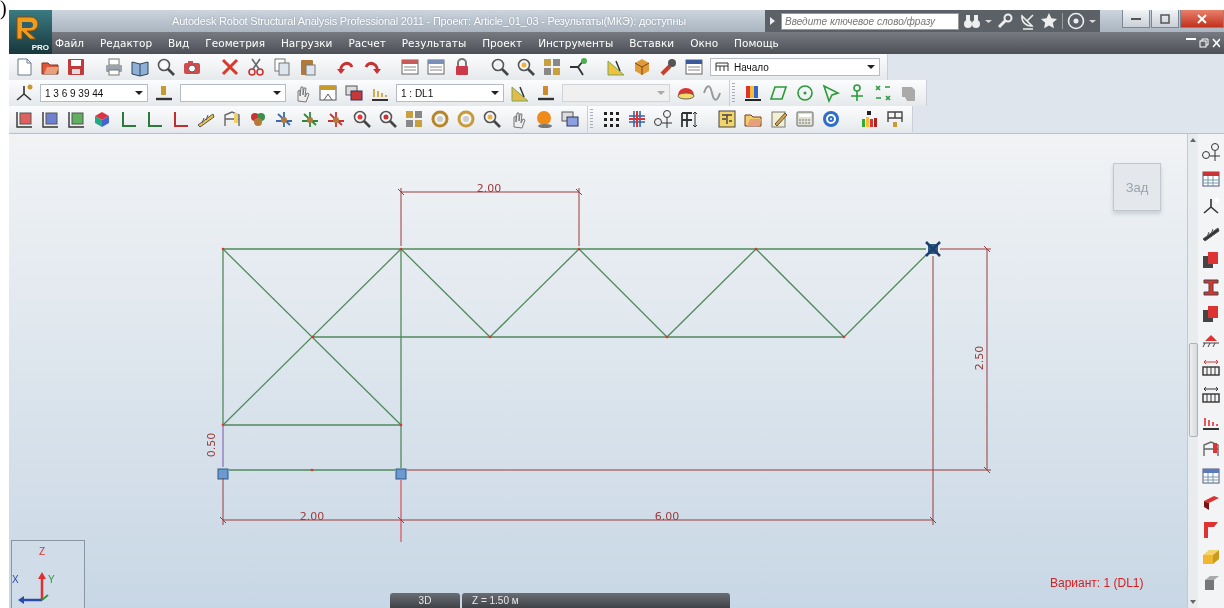 The width and height of the screenshot is (1224, 608). What do you see at coordinates (831, 93) in the screenshot?
I see `polygon-icon` at bounding box center [831, 93].